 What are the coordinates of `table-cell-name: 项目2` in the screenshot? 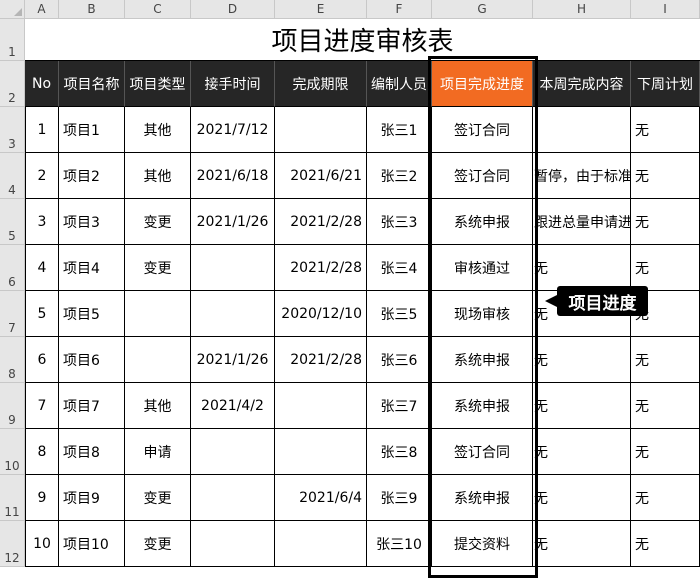 It's located at (92, 176).